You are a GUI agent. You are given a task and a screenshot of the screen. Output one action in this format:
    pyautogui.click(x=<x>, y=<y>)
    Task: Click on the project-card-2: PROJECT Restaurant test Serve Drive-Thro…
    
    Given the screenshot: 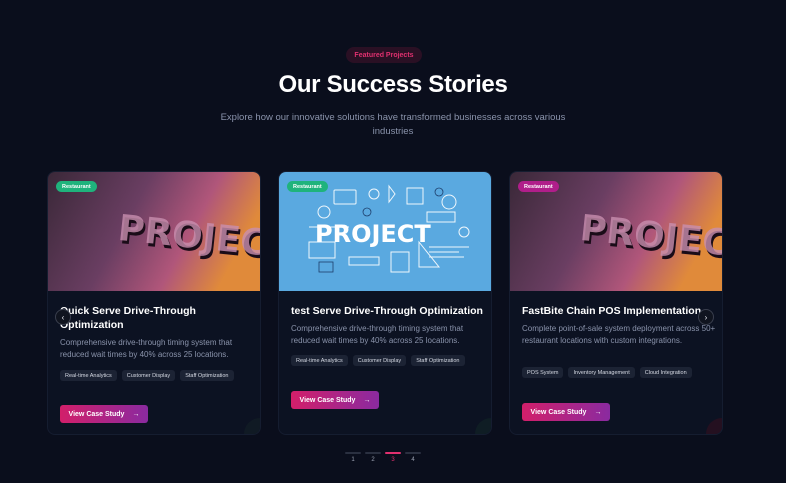 What is the action you would take?
    pyautogui.click(x=385, y=303)
    